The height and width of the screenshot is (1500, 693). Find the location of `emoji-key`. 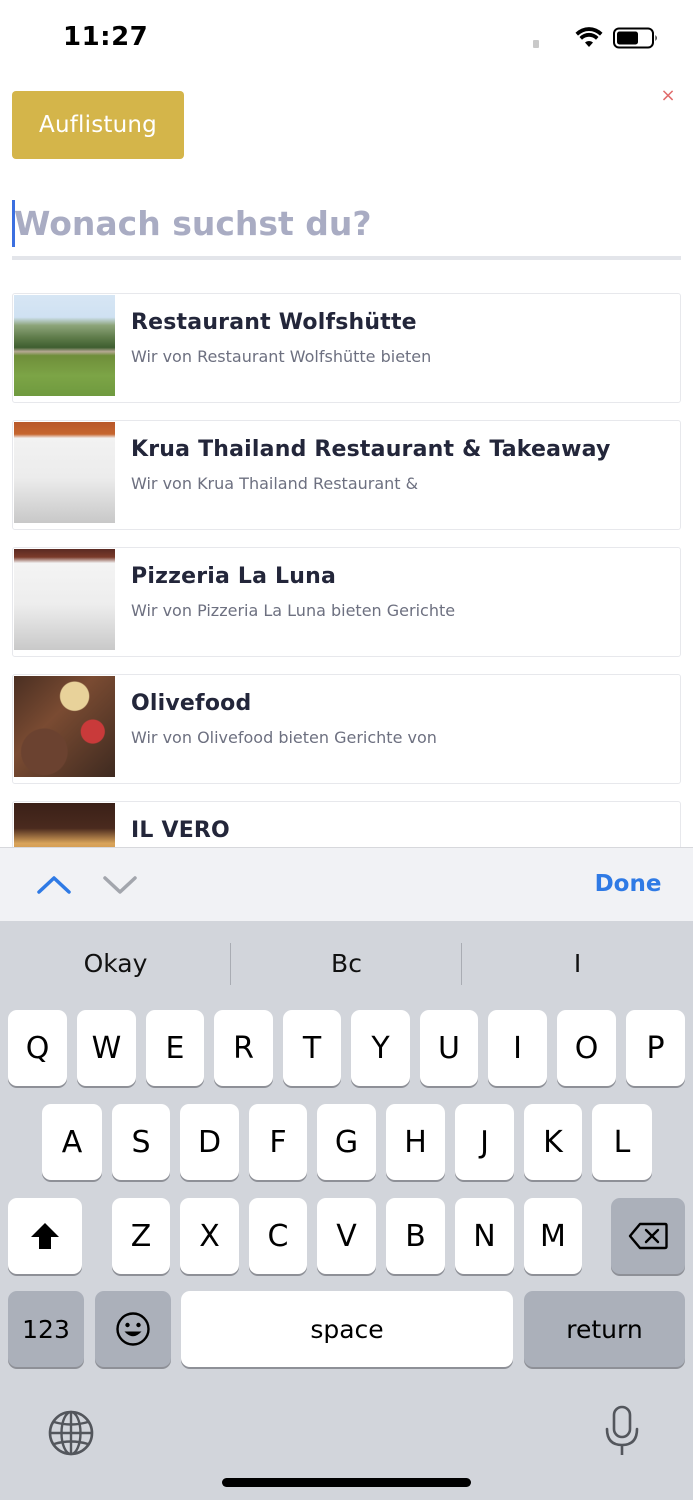

emoji-key is located at coordinates (133, 1329).